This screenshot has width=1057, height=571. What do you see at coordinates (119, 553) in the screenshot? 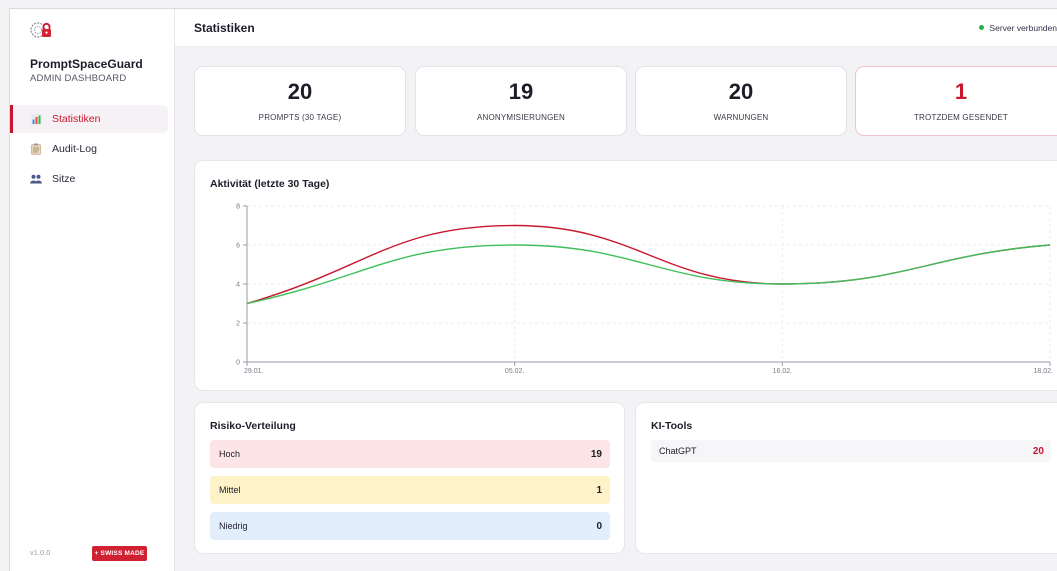
I see `swiss-made-badge: + SWISS MADE` at bounding box center [119, 553].